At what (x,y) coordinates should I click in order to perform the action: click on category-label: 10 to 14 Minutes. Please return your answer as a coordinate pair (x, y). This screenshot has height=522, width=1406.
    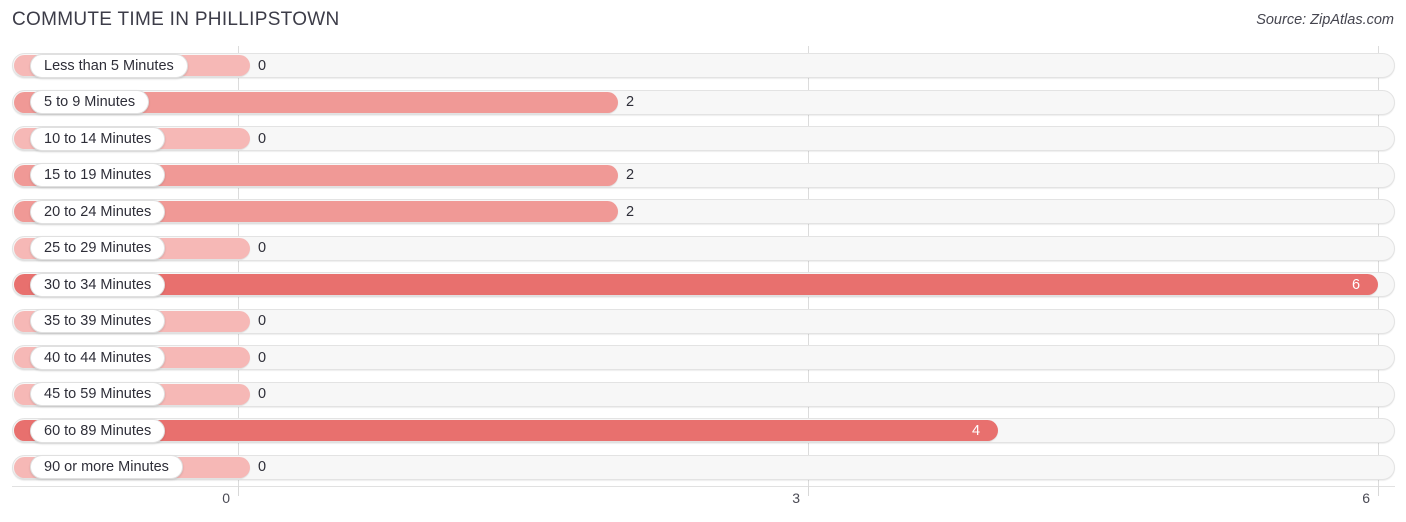
    Looking at the image, I should click on (98, 138).